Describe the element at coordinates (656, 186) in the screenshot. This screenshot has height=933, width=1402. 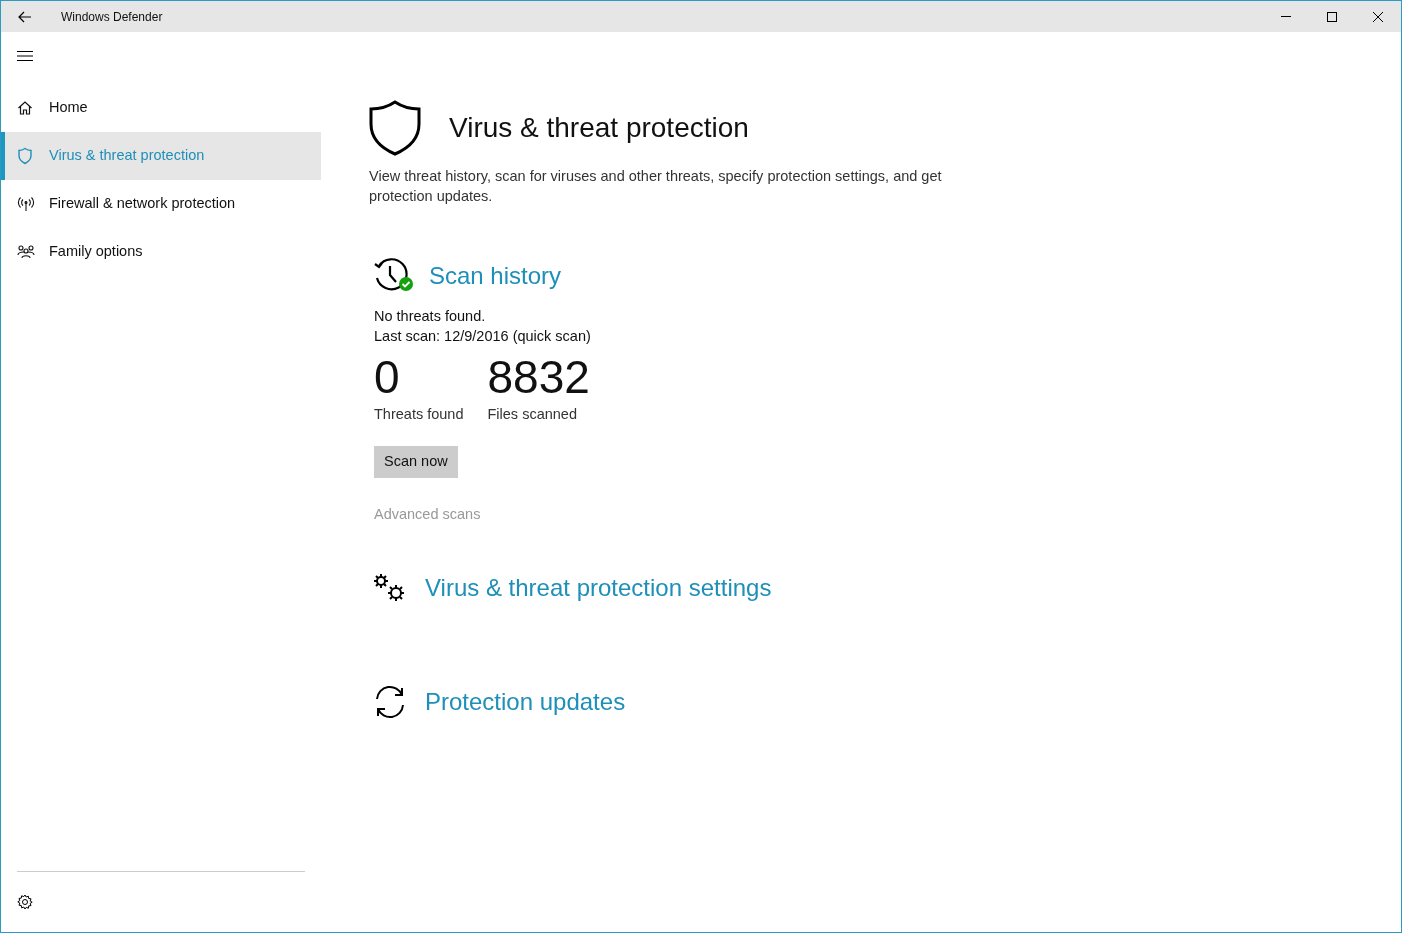
I see `page-description: View threat history, scan for viruses and other threats, specify protection settings, and get protection updates.` at that location.